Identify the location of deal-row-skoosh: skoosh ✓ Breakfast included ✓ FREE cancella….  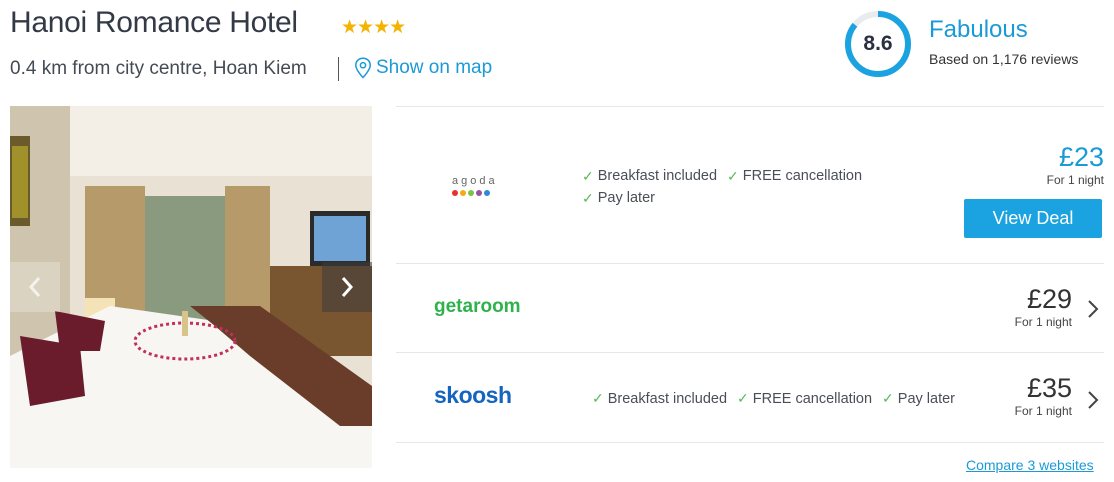
(750, 397).